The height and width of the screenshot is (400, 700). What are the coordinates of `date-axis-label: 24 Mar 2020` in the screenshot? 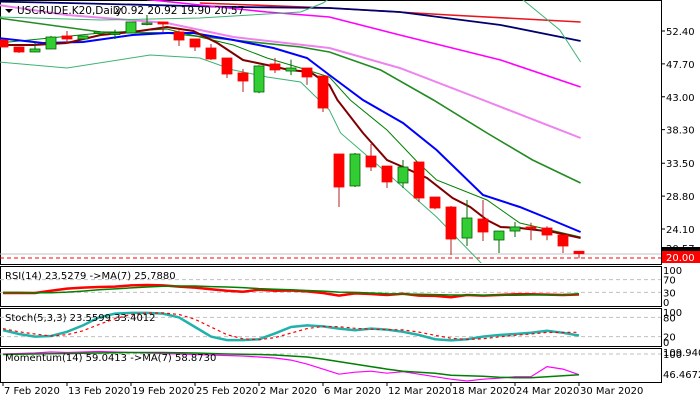 It's located at (547, 391).